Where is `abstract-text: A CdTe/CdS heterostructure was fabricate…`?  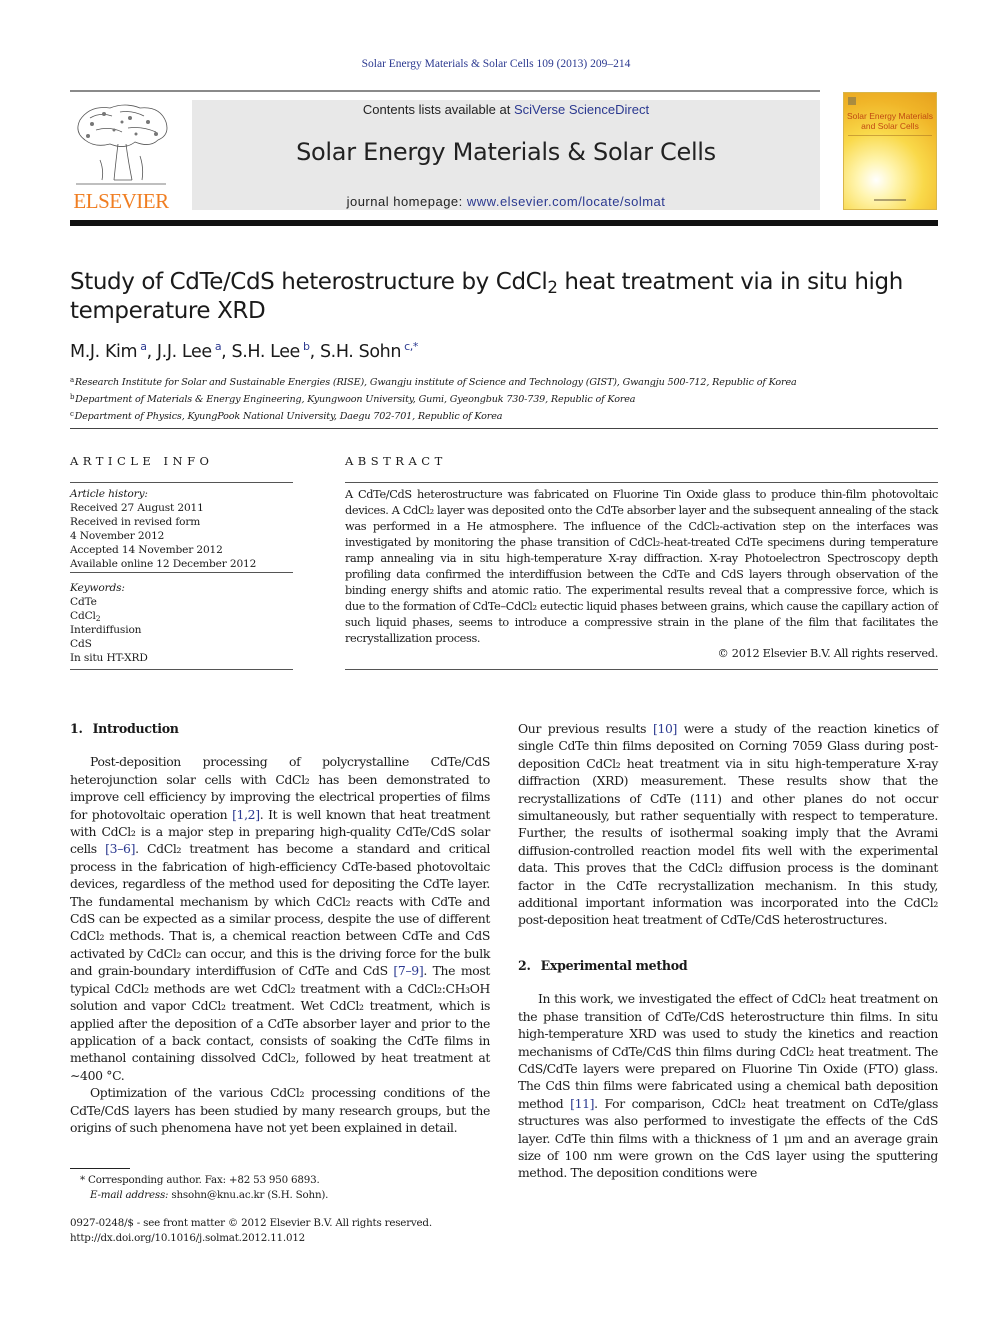
abstract-text: A CdTe/CdS heterostructure was fabricate… is located at coordinates (641, 566).